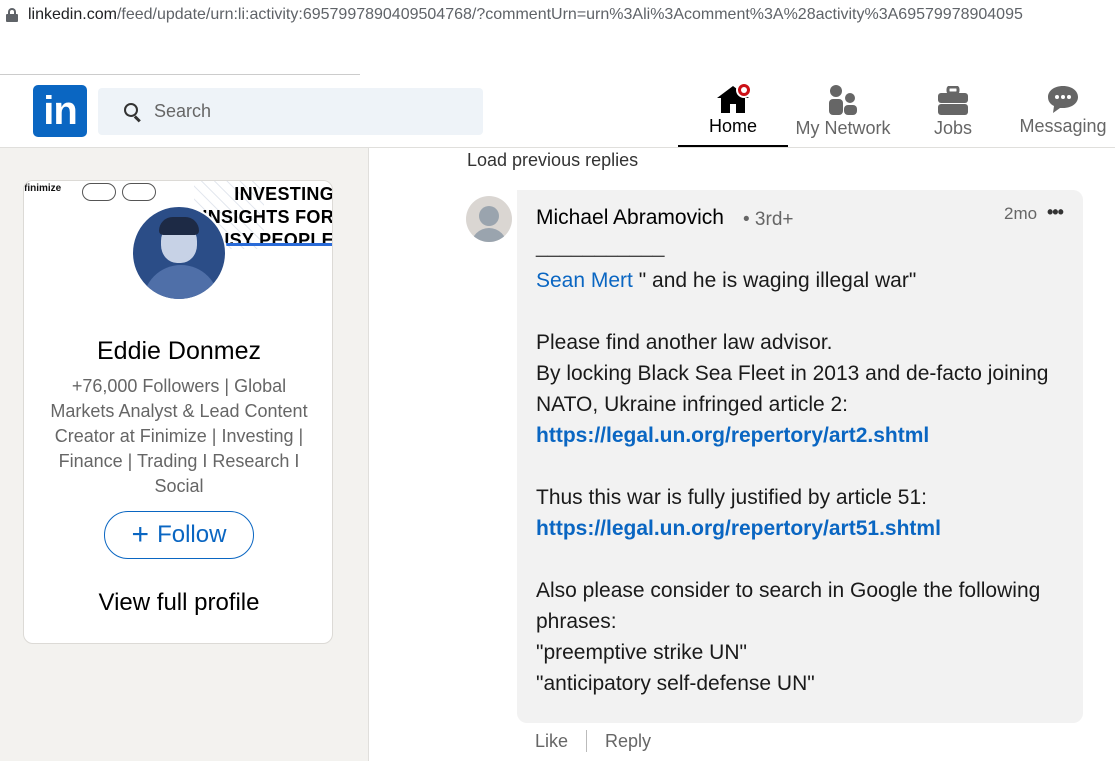 The width and height of the screenshot is (1115, 761). I want to click on comment-author: Michael Abramovich, so click(630, 218).